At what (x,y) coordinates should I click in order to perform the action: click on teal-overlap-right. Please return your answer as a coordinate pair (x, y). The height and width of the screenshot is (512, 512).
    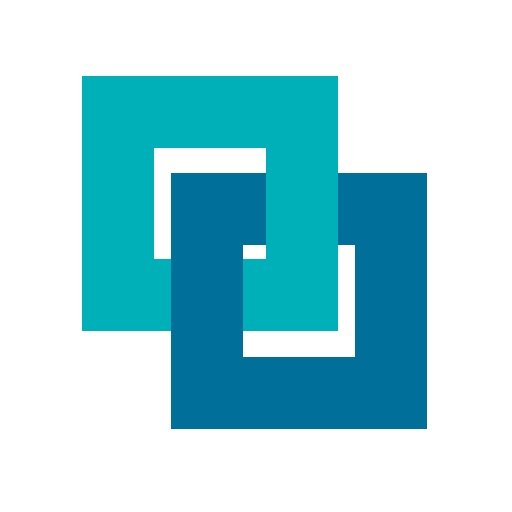
    Looking at the image, I should click on (290, 295).